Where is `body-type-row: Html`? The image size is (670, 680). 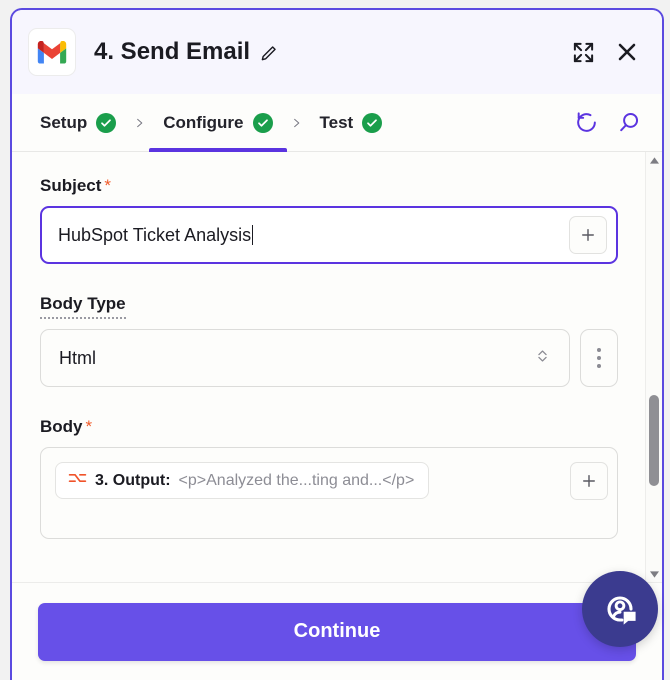 body-type-row: Html is located at coordinates (329, 358).